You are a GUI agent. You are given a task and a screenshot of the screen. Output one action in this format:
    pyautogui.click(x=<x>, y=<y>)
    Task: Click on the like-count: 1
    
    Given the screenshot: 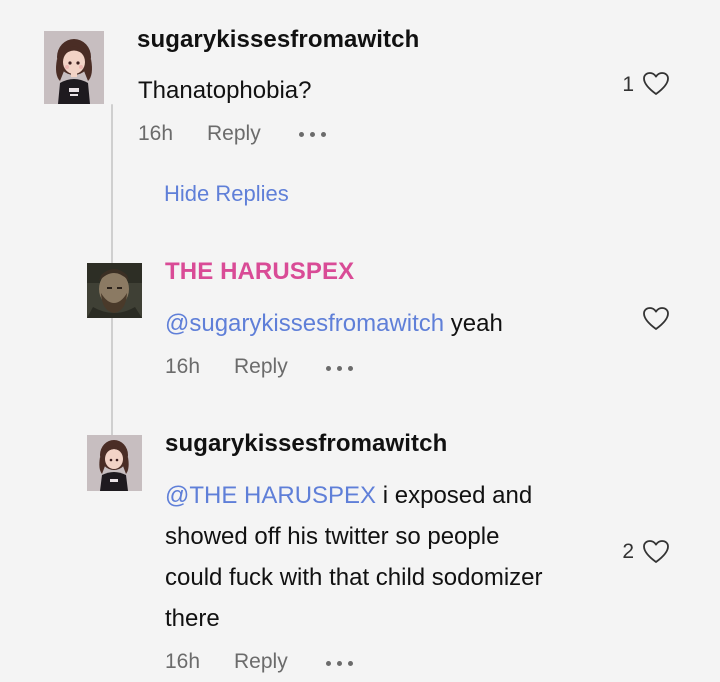 What is the action you would take?
    pyautogui.click(x=628, y=84)
    